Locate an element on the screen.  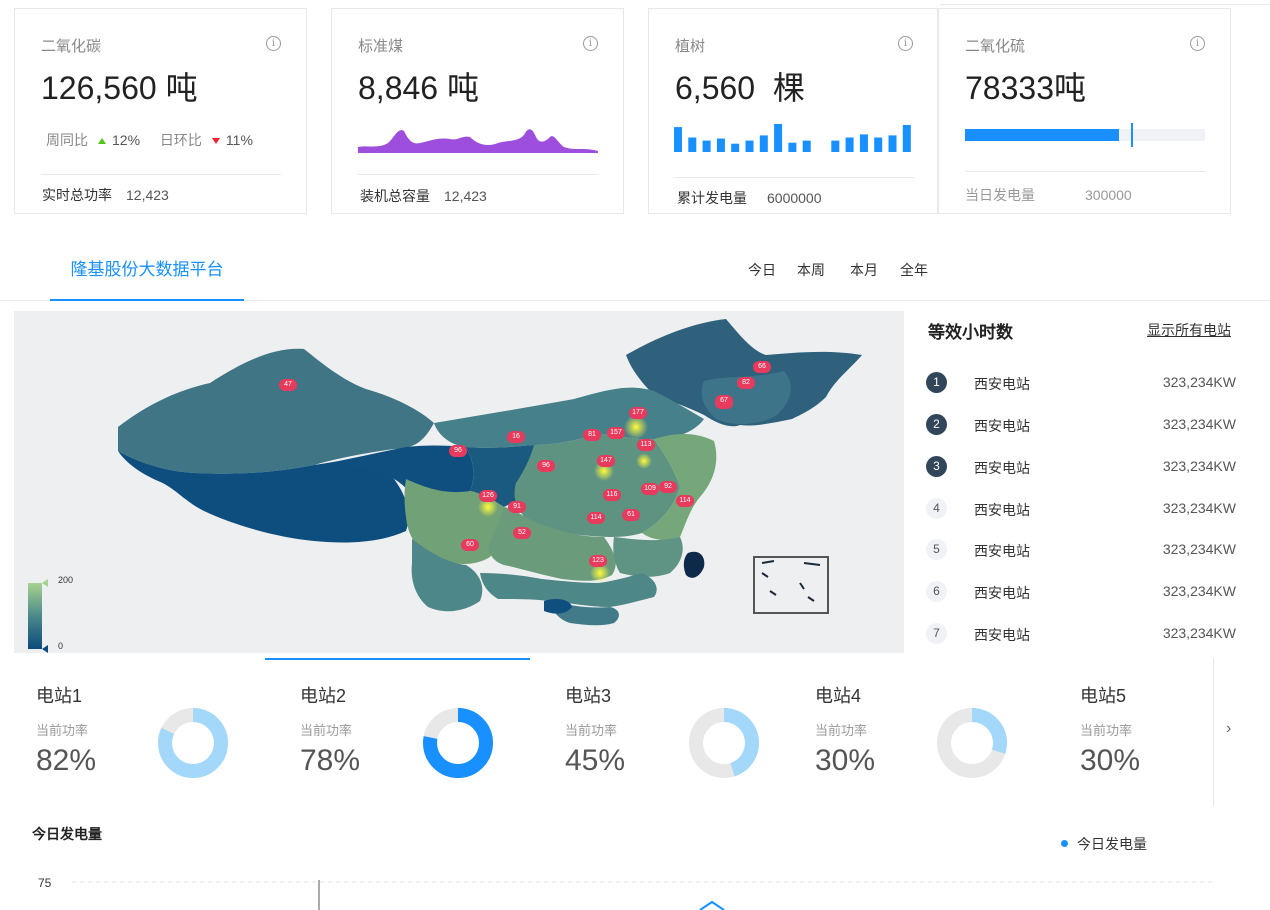
period-month: 本月 is located at coordinates (864, 270).